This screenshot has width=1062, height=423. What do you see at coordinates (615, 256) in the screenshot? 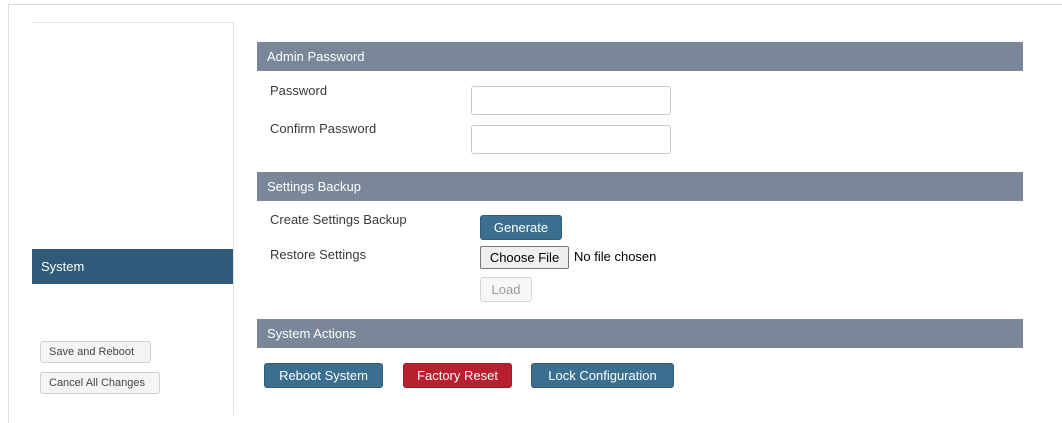
I see `file-status-text: No file chosen` at bounding box center [615, 256].